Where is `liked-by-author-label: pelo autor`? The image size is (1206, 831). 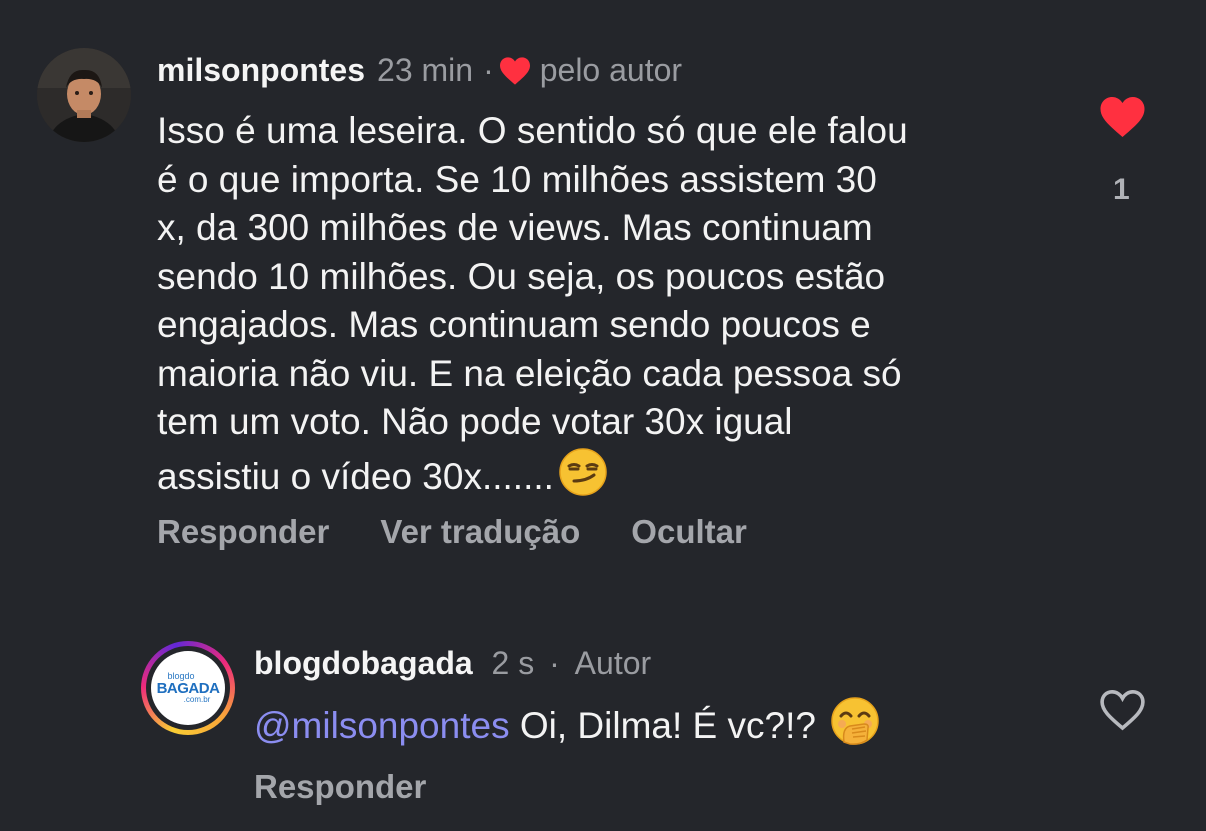
liked-by-author-label: pelo autor is located at coordinates (611, 70).